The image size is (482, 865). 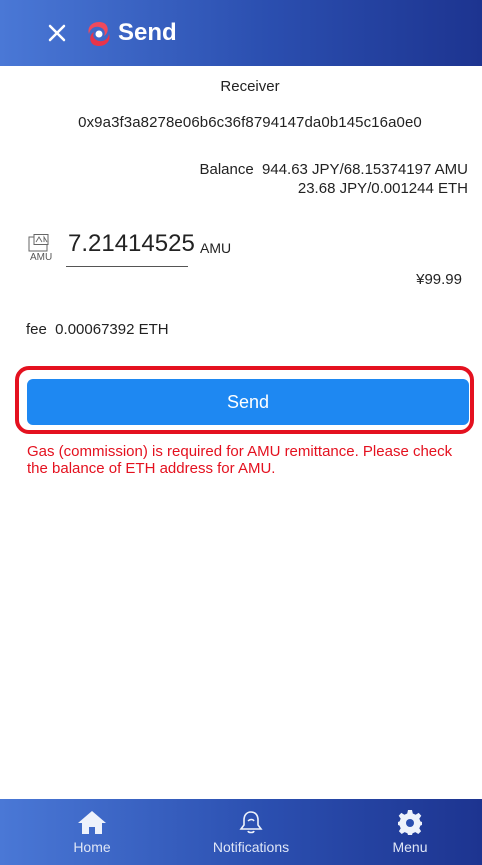 I want to click on bell-icon, so click(x=251, y=822).